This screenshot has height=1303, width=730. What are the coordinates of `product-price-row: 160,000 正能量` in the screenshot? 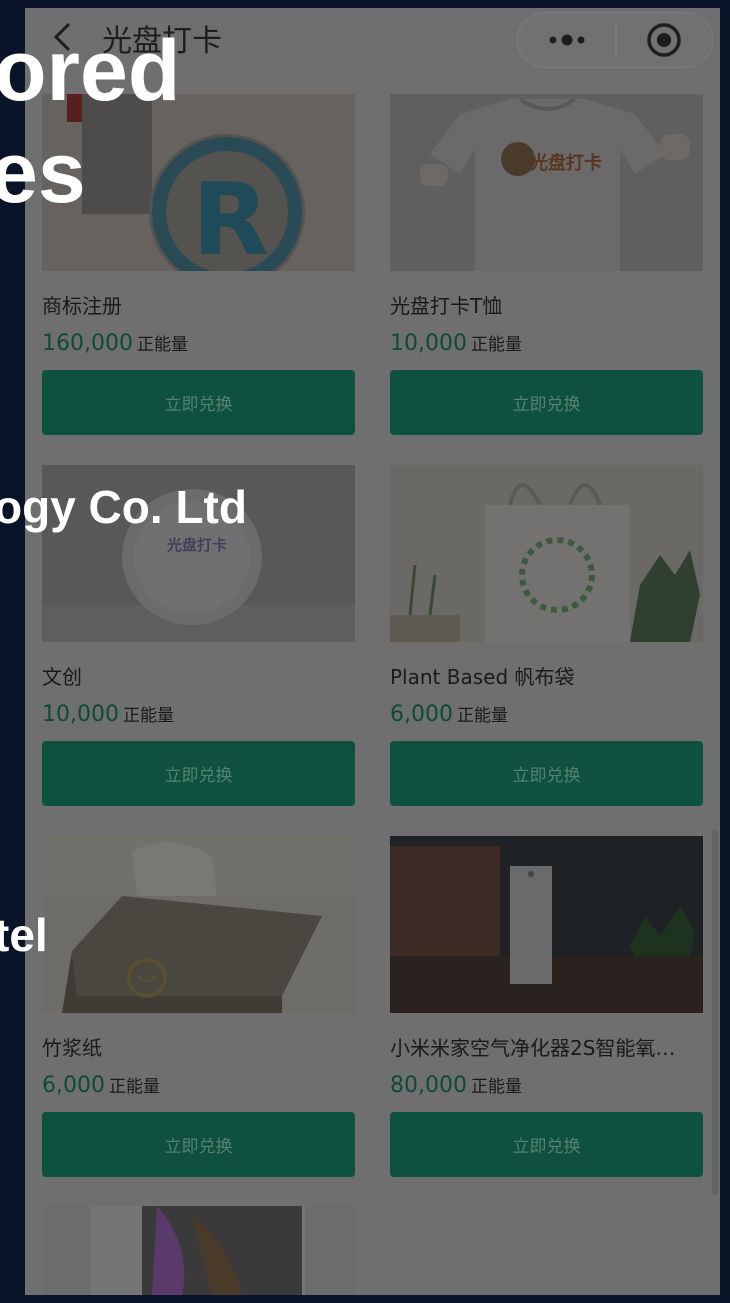 It's located at (115, 343).